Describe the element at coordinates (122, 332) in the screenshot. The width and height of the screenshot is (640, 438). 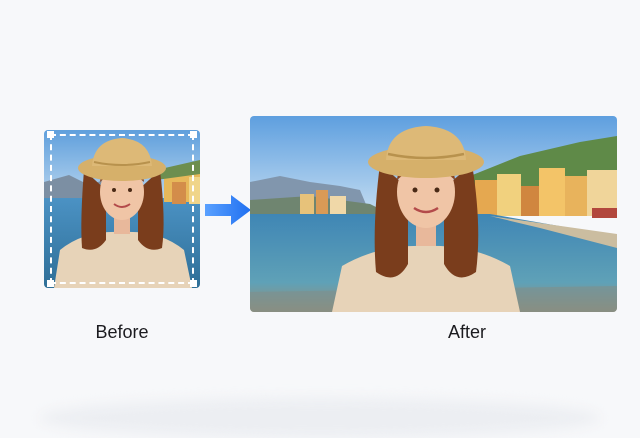
I see `before-caption: Before` at that location.